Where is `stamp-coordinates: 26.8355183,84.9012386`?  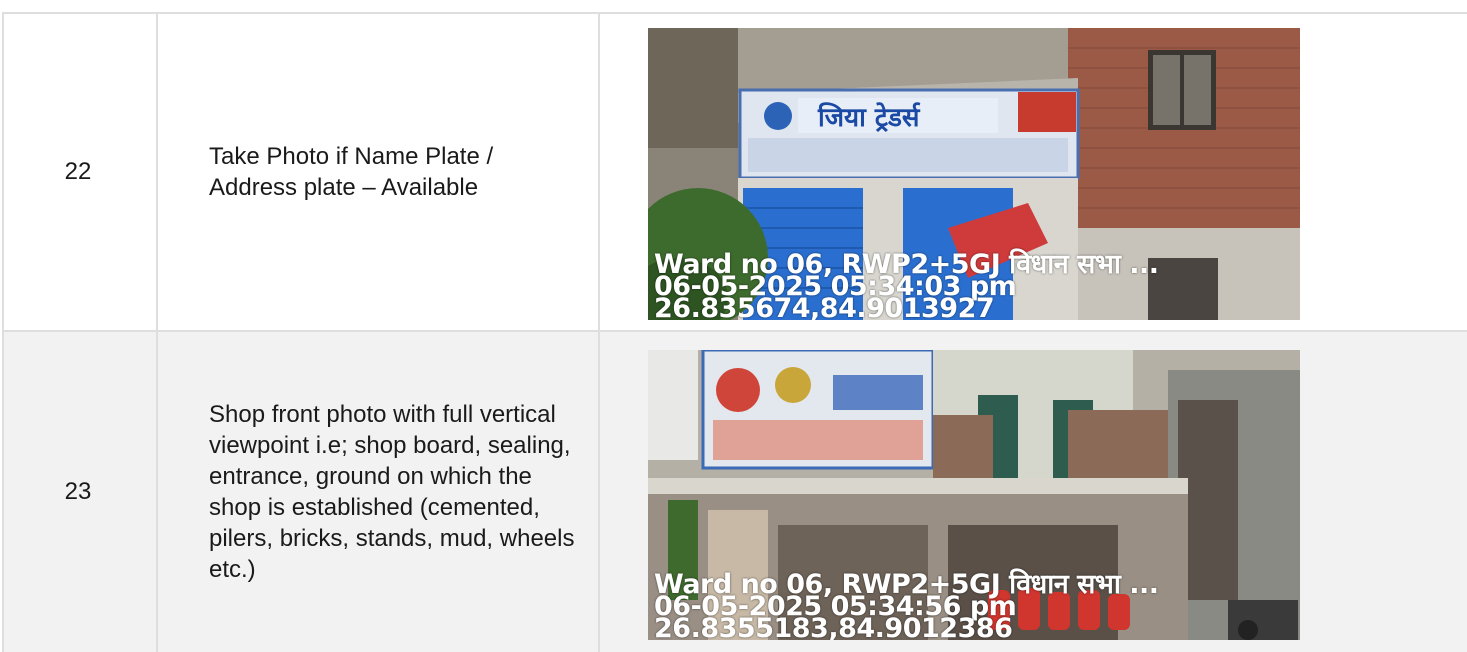
stamp-coordinates: 26.8355183,84.9012386 is located at coordinates (833, 626).